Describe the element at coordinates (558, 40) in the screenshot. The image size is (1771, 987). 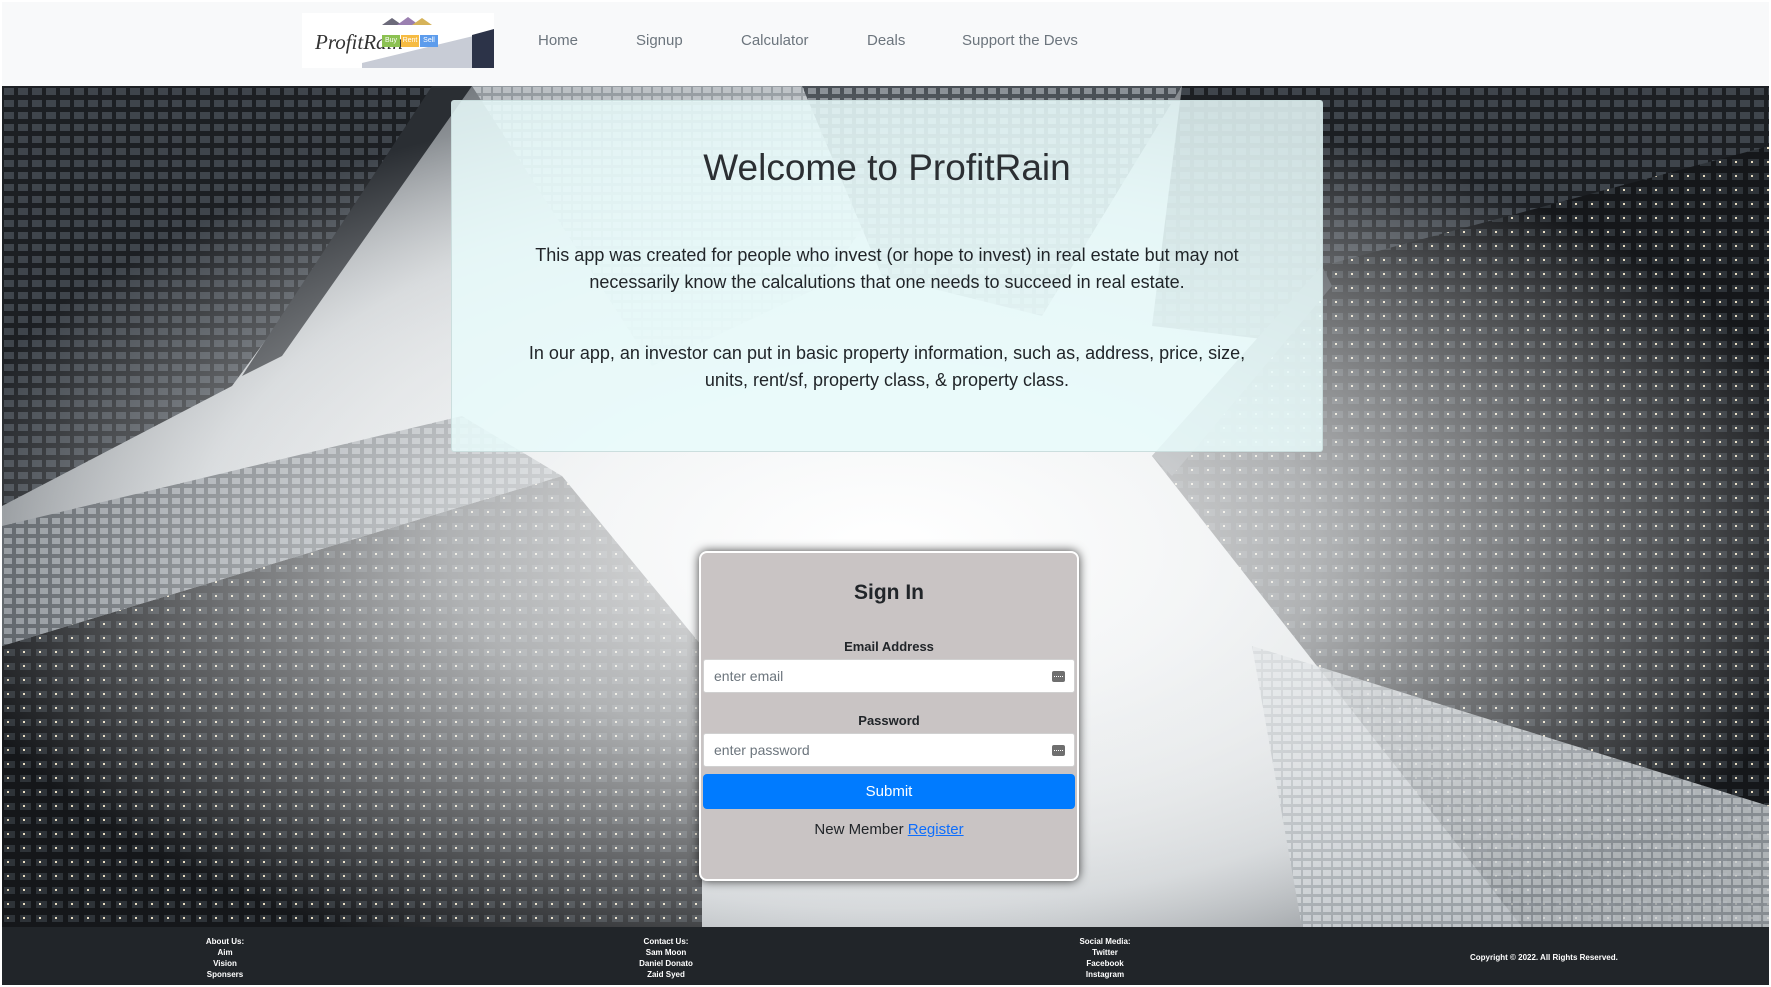
I see `nav-home: Home` at that location.